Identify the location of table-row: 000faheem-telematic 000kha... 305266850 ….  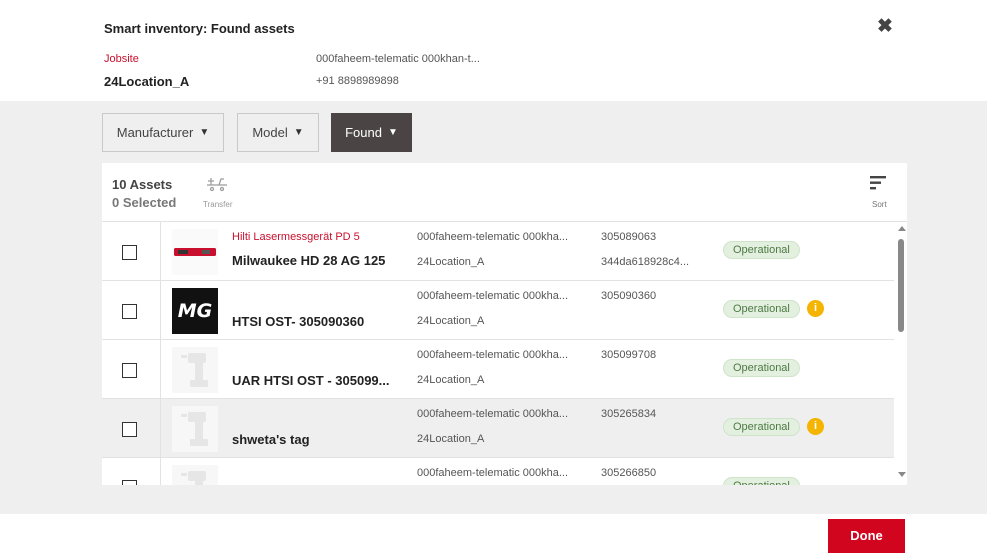
(498, 471).